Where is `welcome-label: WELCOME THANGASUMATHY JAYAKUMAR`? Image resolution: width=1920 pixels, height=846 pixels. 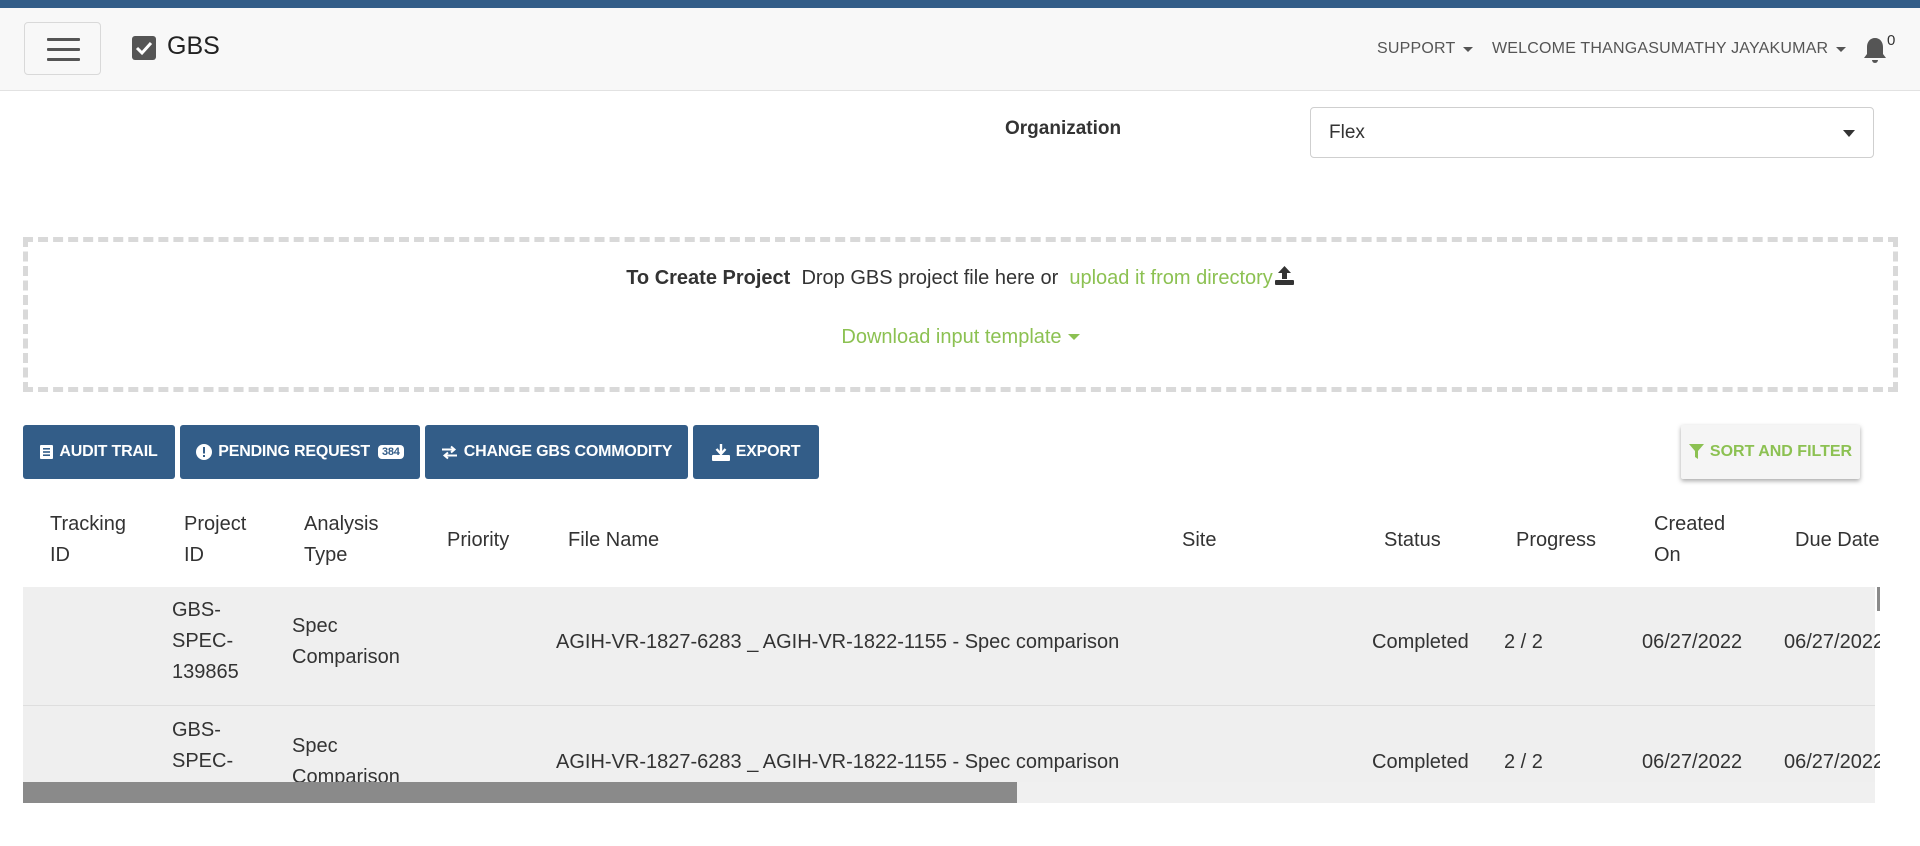
welcome-label: WELCOME THANGASUMATHY JAYAKUMAR is located at coordinates (1660, 48).